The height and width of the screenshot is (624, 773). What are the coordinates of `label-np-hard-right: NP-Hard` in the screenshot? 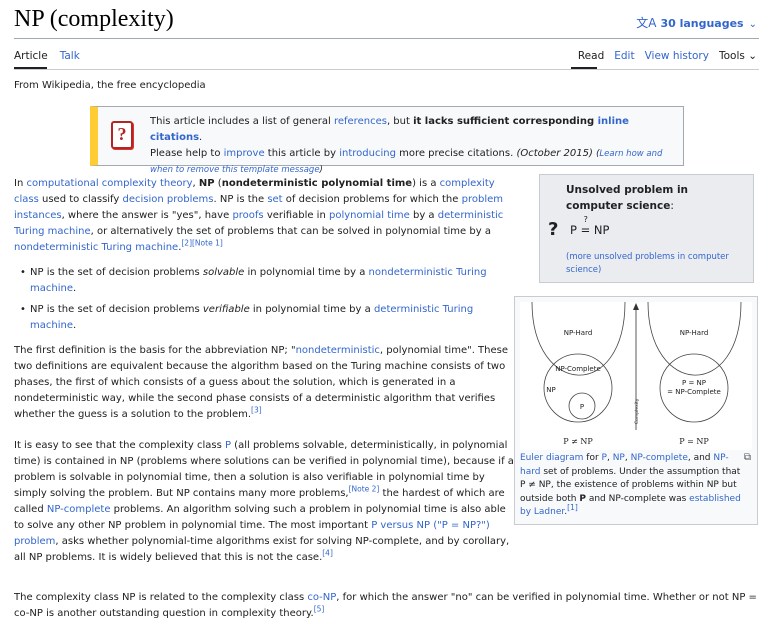 It's located at (694, 333).